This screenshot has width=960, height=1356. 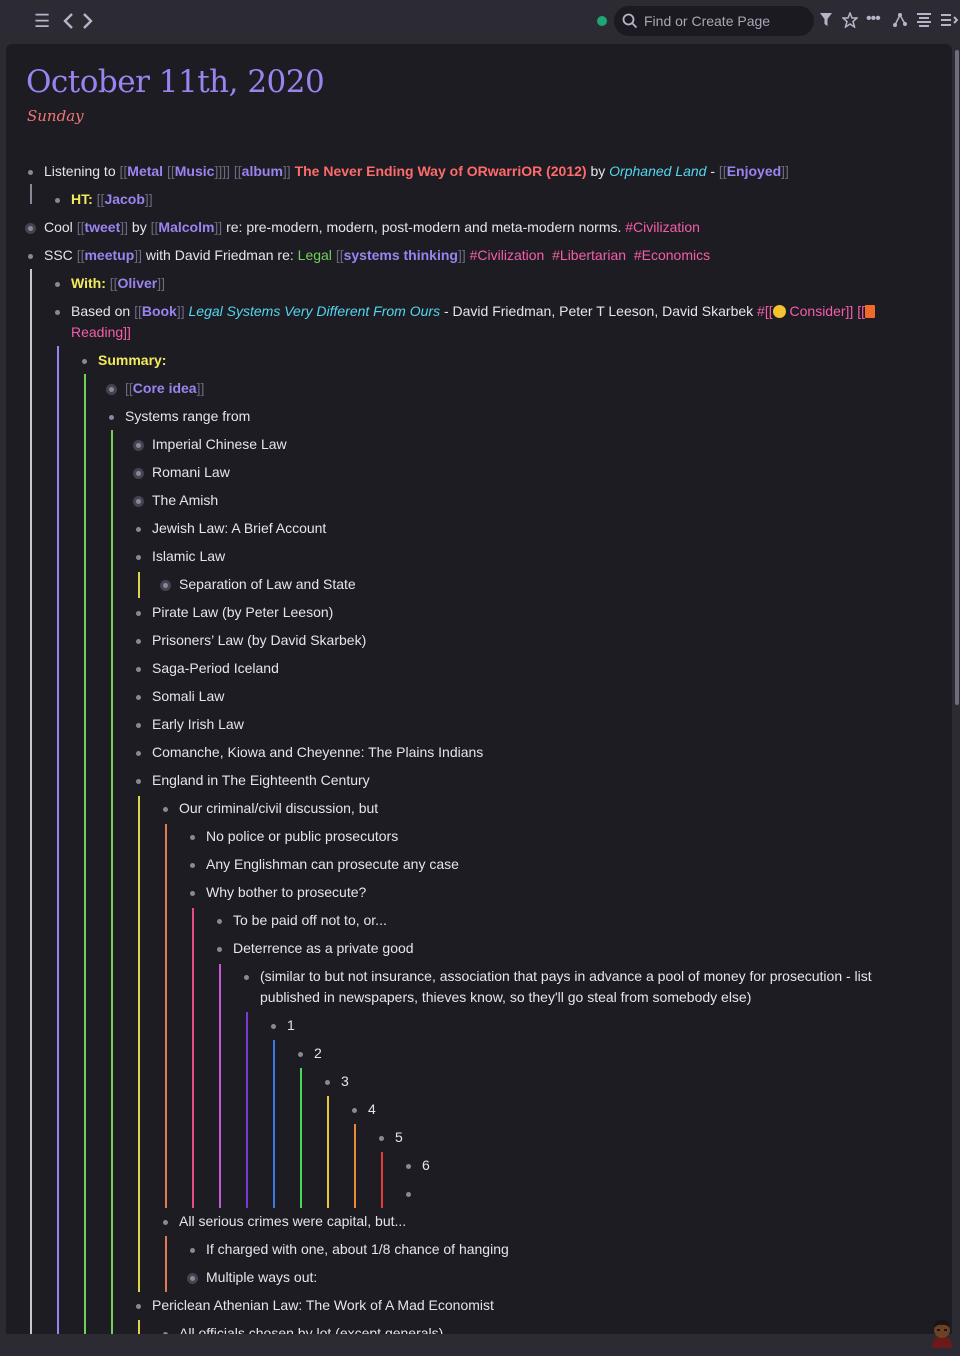 What do you see at coordinates (291, 1025) in the screenshot?
I see `list-item: 1` at bounding box center [291, 1025].